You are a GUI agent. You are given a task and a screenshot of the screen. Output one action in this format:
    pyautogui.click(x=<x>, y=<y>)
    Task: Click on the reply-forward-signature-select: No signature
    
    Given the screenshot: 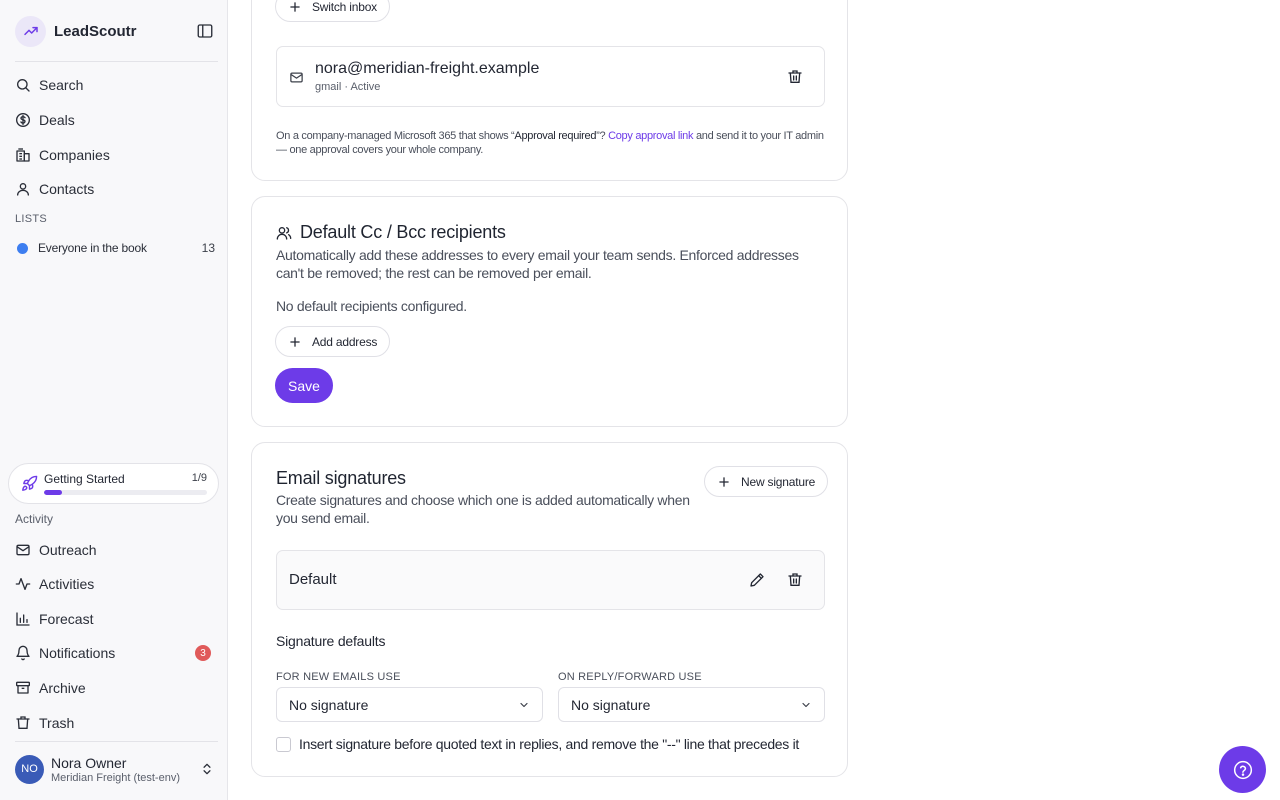 What is the action you would take?
    pyautogui.click(x=691, y=704)
    